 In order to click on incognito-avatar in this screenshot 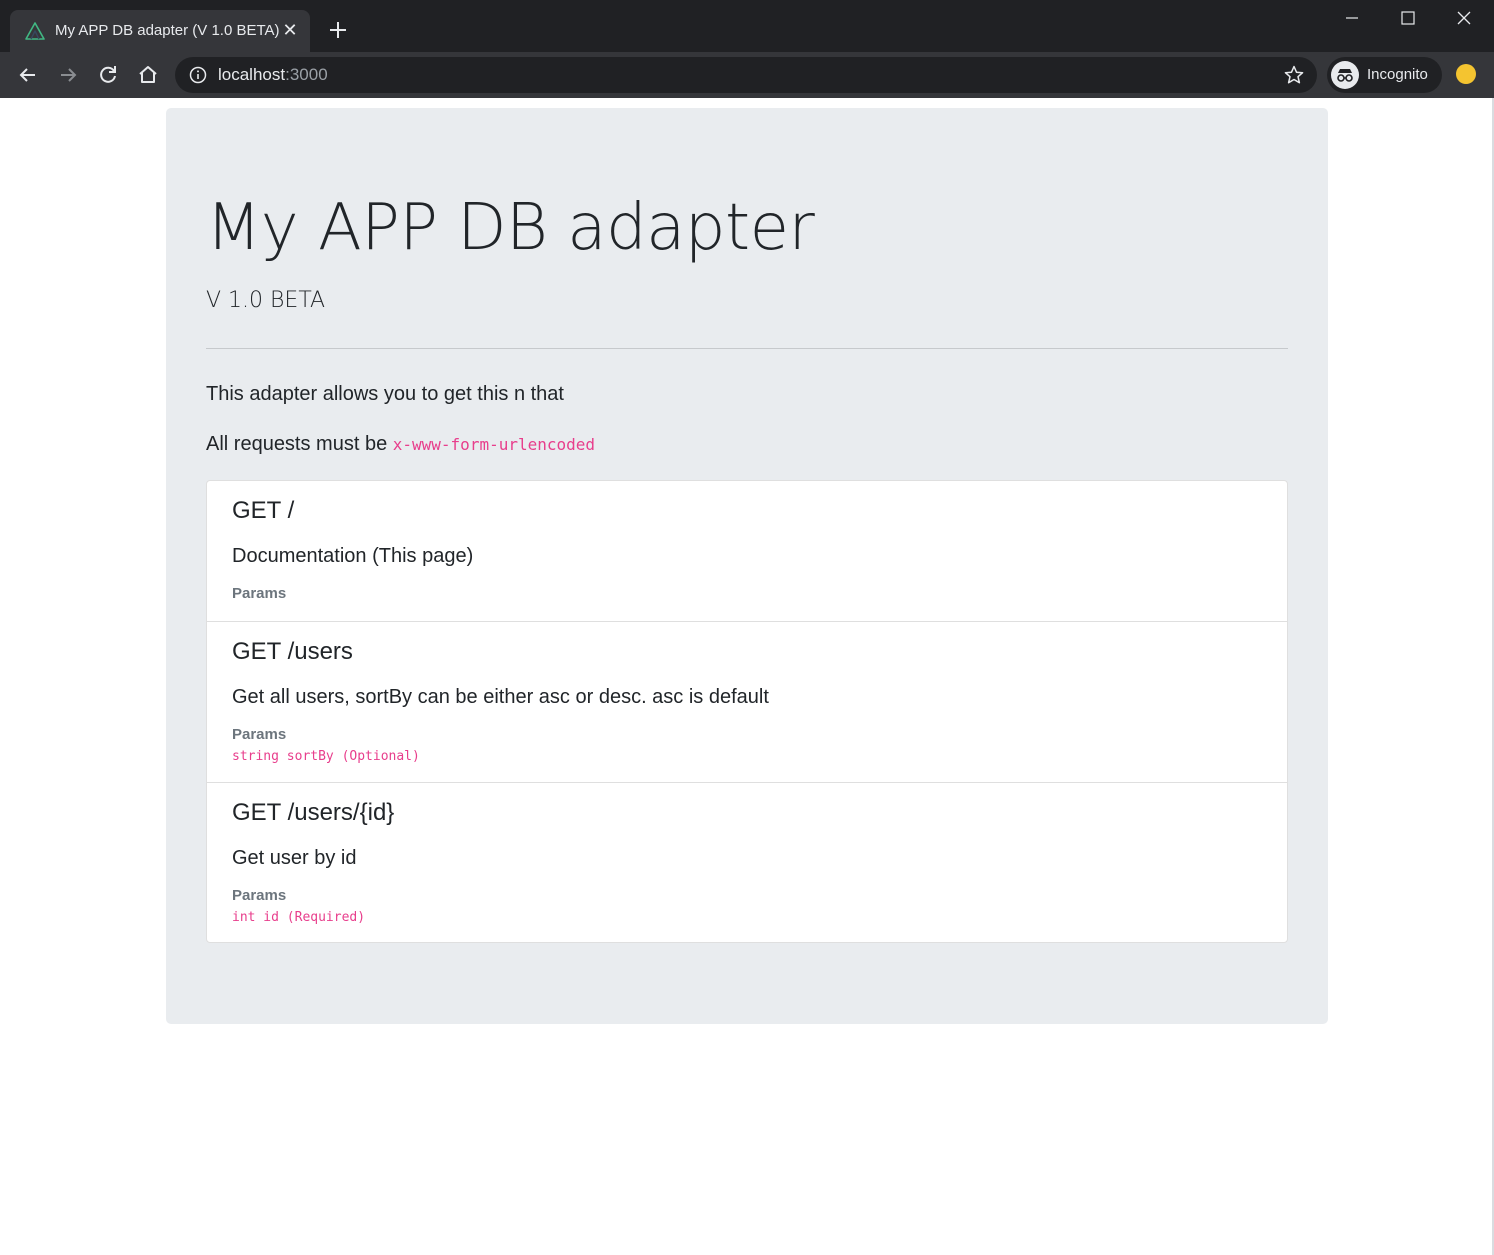, I will do `click(1345, 75)`.